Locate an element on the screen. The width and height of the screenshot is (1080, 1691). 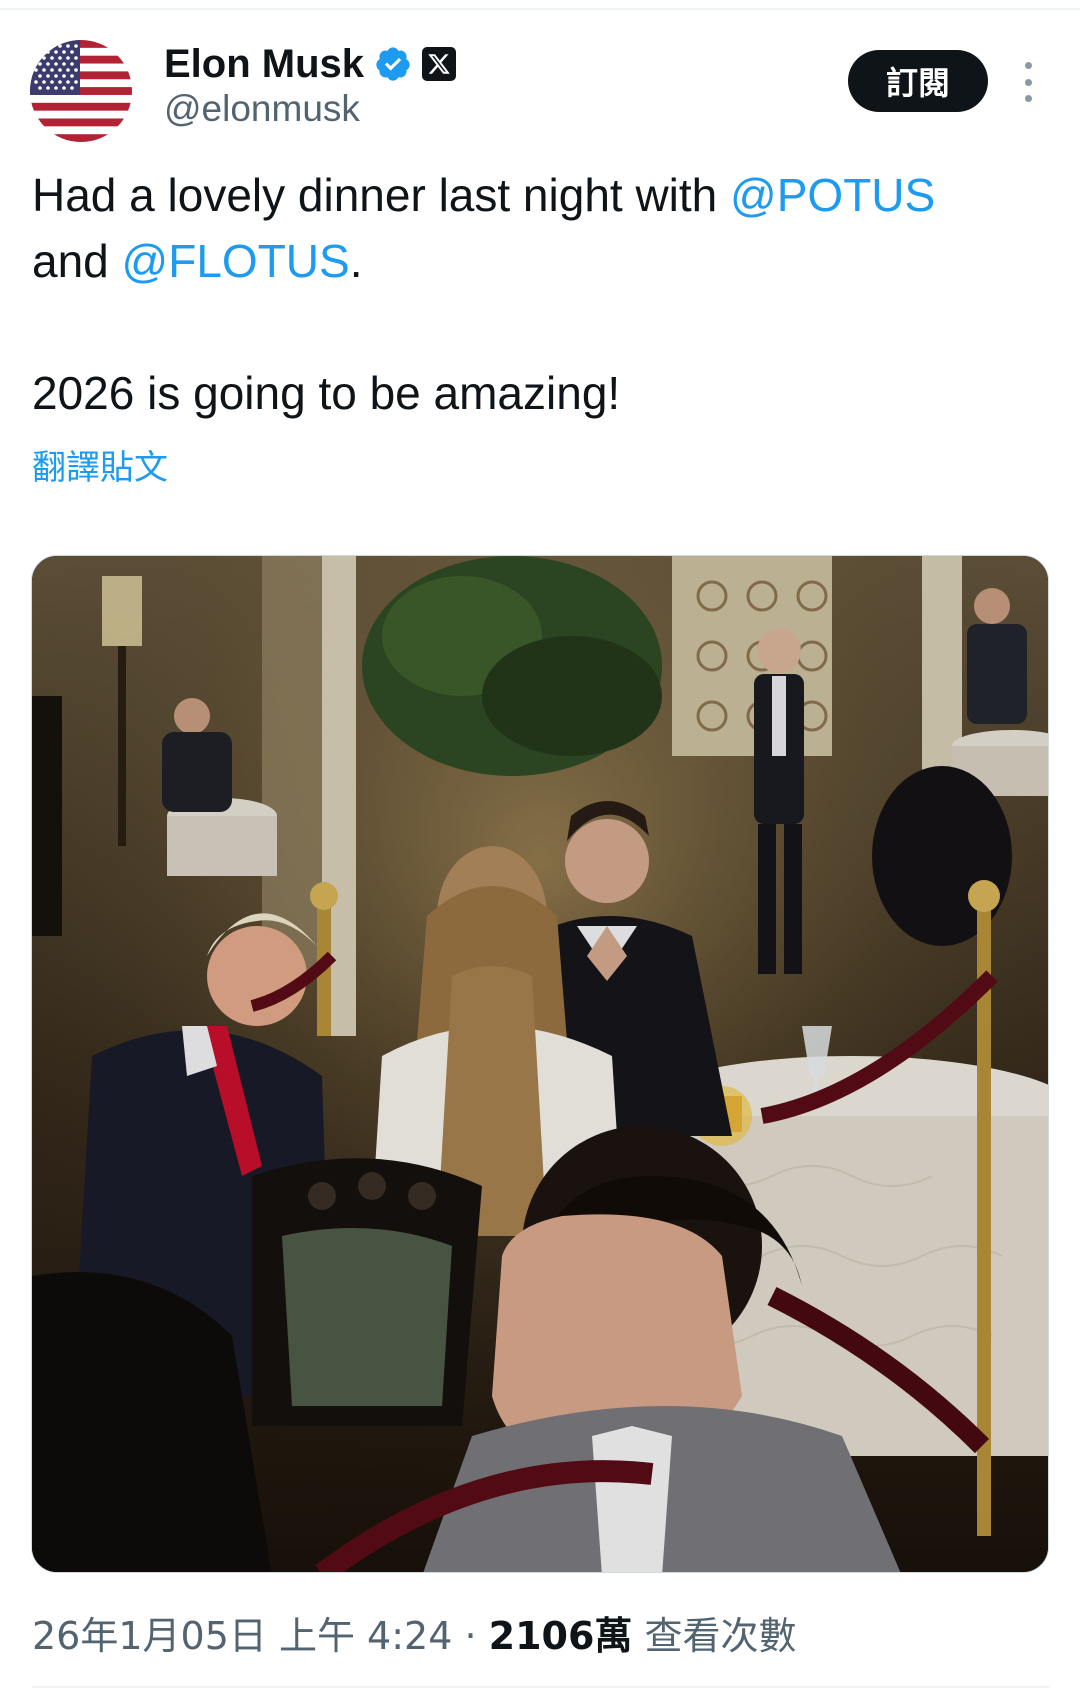
tweet-line-2: and @FLOTUS. is located at coordinates (537, 261).